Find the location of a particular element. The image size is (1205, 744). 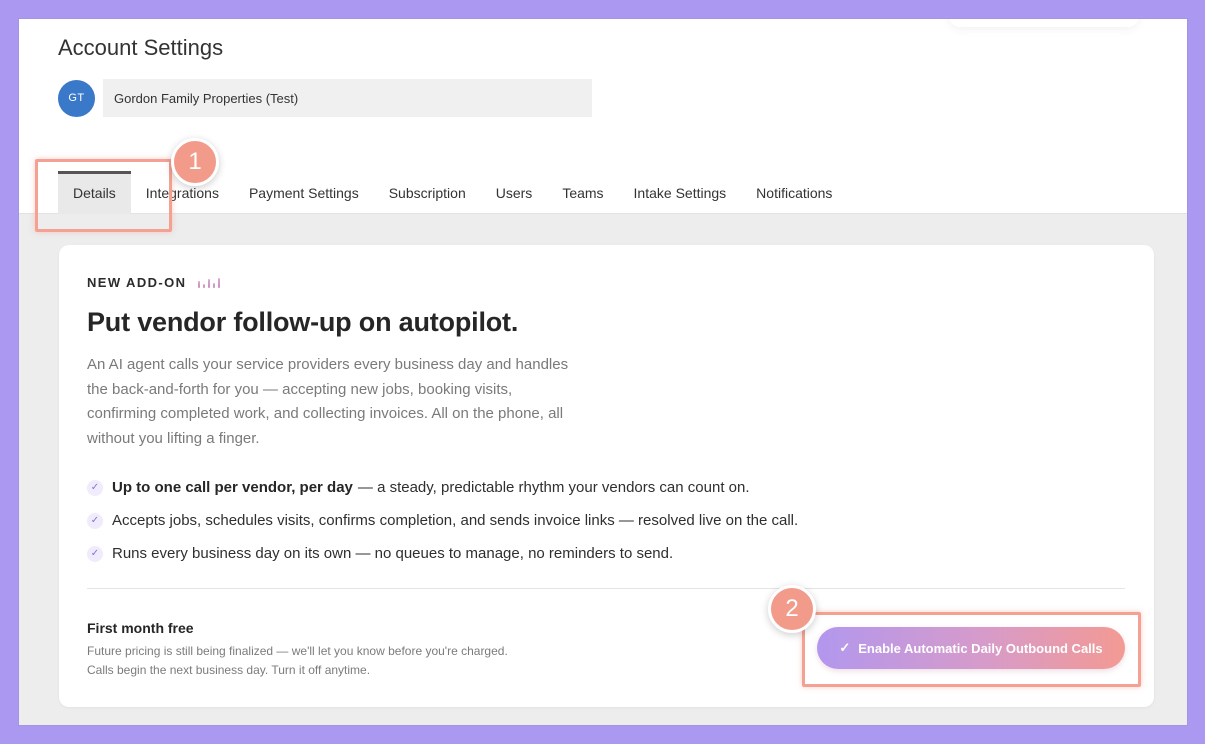

tab-users: Users is located at coordinates (514, 192).